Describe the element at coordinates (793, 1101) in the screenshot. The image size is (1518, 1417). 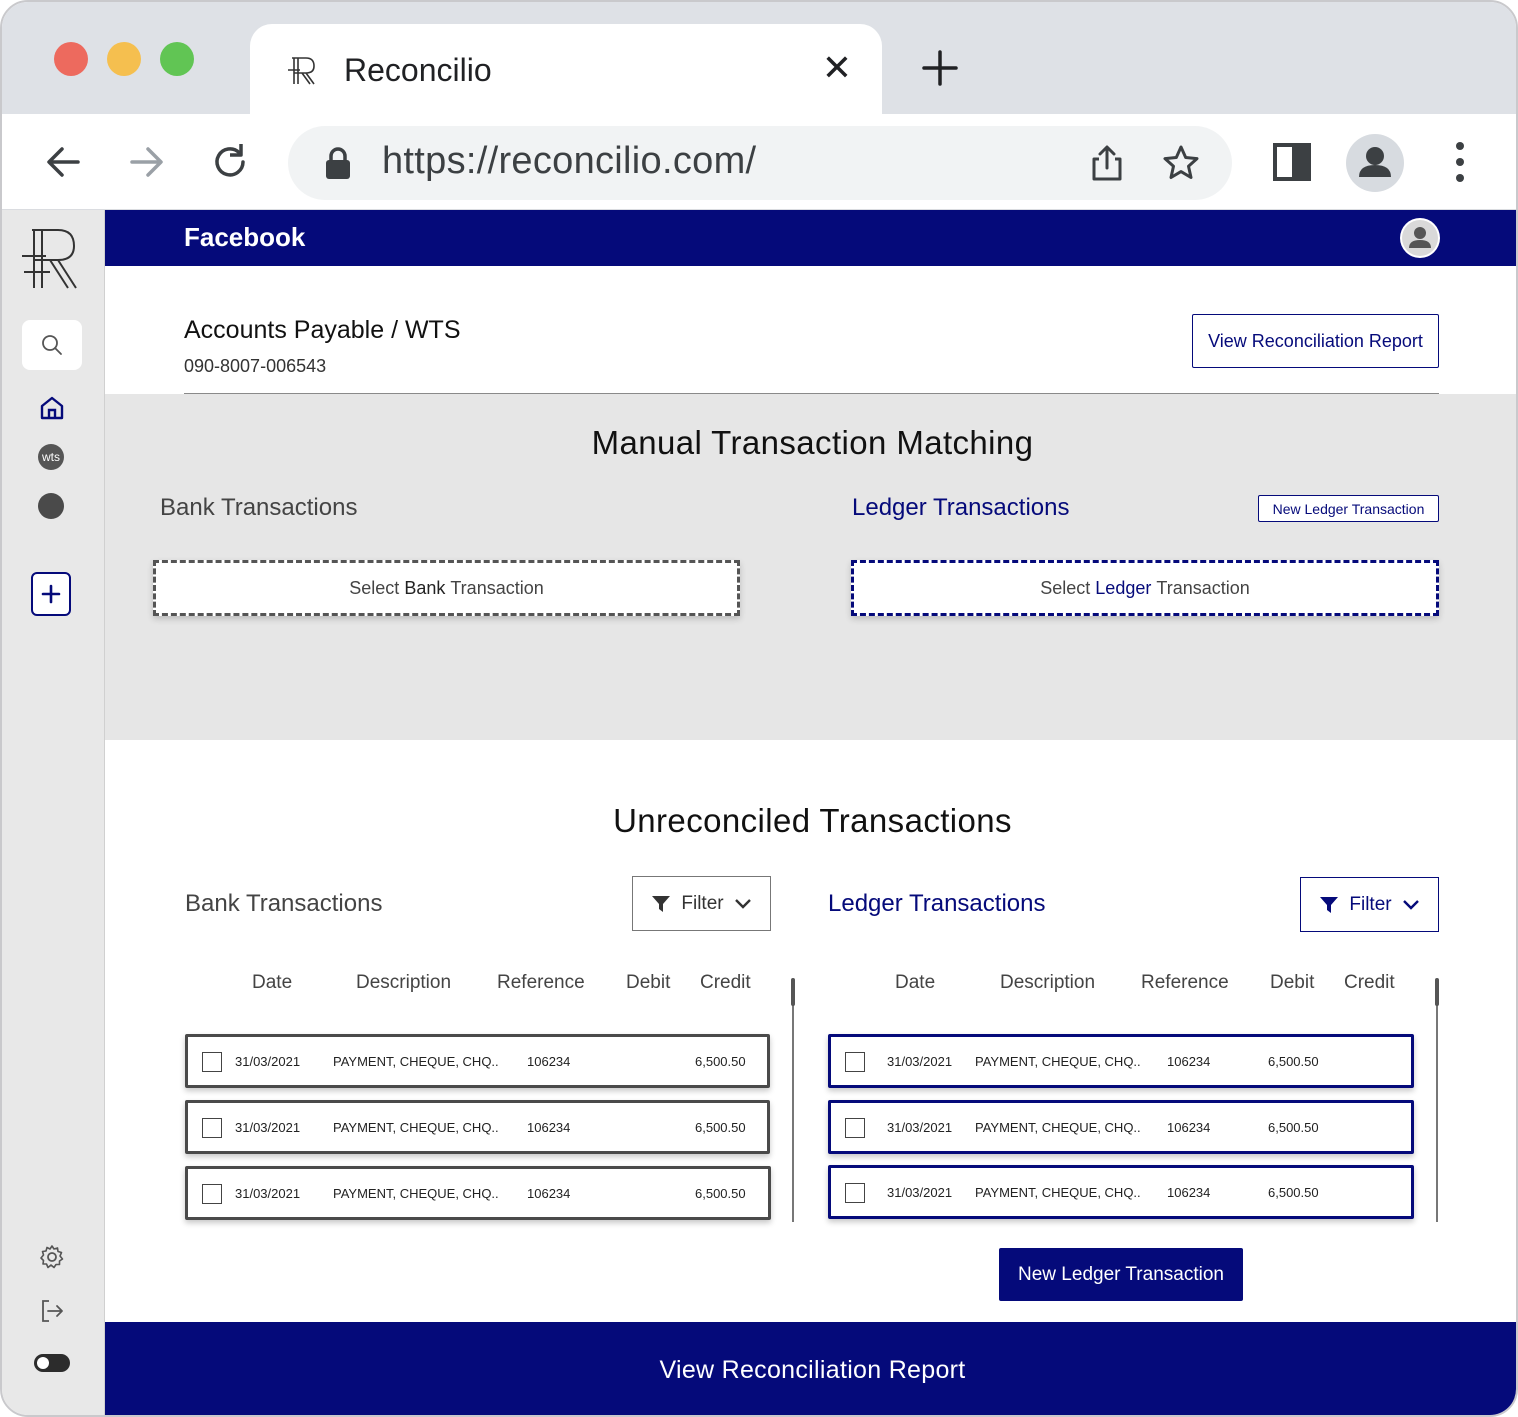
I see `bank-scroll-track` at that location.